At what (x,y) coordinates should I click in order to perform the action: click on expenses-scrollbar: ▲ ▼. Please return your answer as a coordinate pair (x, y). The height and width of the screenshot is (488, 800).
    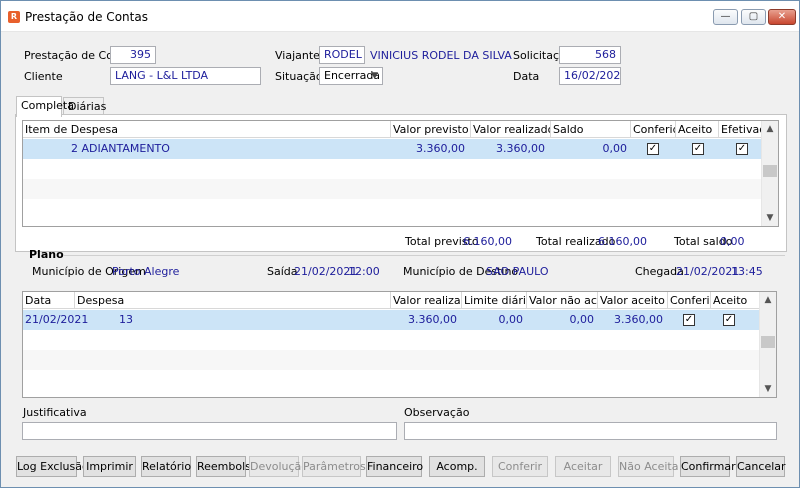
    Looking at the image, I should click on (769, 173).